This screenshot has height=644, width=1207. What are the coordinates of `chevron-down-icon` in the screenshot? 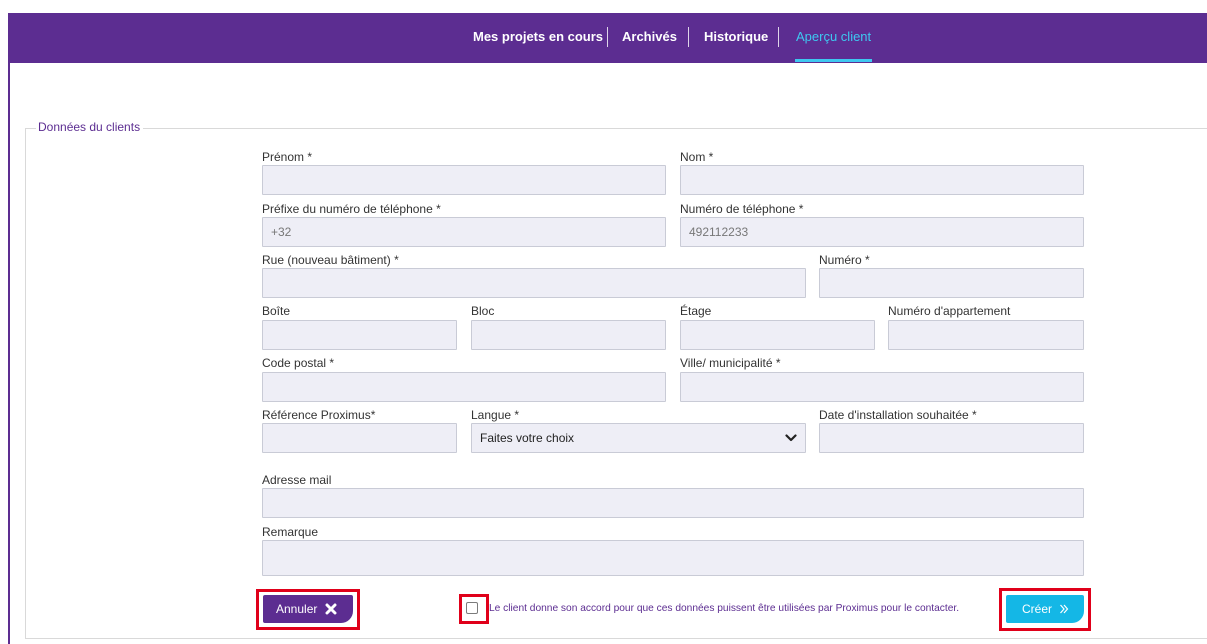 It's located at (791, 438).